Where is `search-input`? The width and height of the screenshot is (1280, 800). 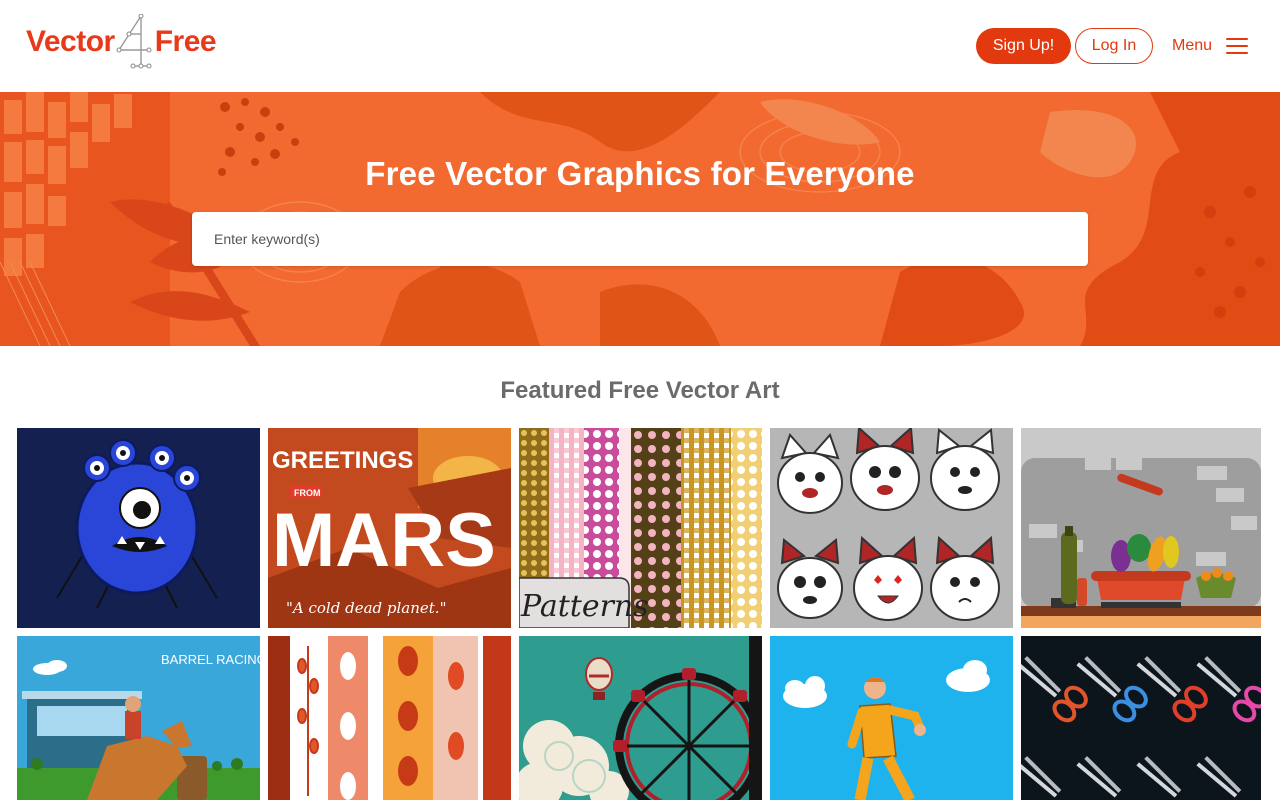
search-input is located at coordinates (640, 239).